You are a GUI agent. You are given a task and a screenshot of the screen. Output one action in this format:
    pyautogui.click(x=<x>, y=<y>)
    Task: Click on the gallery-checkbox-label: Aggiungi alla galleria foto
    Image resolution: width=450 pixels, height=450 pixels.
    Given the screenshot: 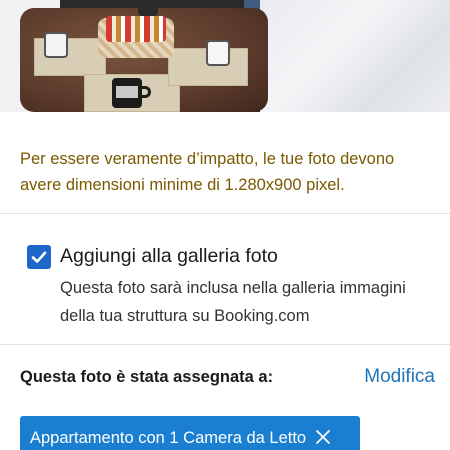 What is the action you would take?
    pyautogui.click(x=169, y=256)
    